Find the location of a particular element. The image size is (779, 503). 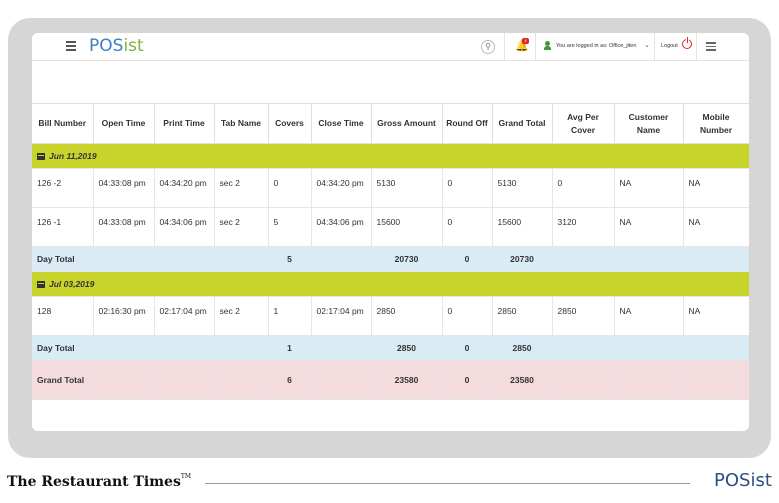

col-avg-per-cover: Avg Per Cover is located at coordinates (583, 123).